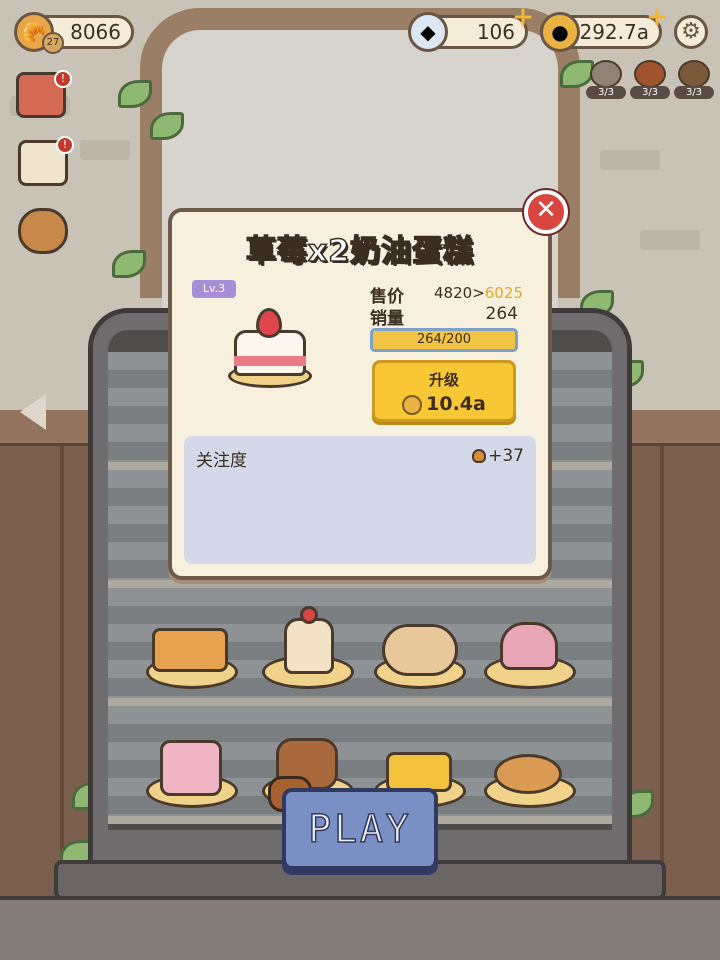 This screenshot has height=960, width=720. What do you see at coordinates (360, 251) in the screenshot?
I see `dialog-title: 草莓x2奶油蛋糕` at bounding box center [360, 251].